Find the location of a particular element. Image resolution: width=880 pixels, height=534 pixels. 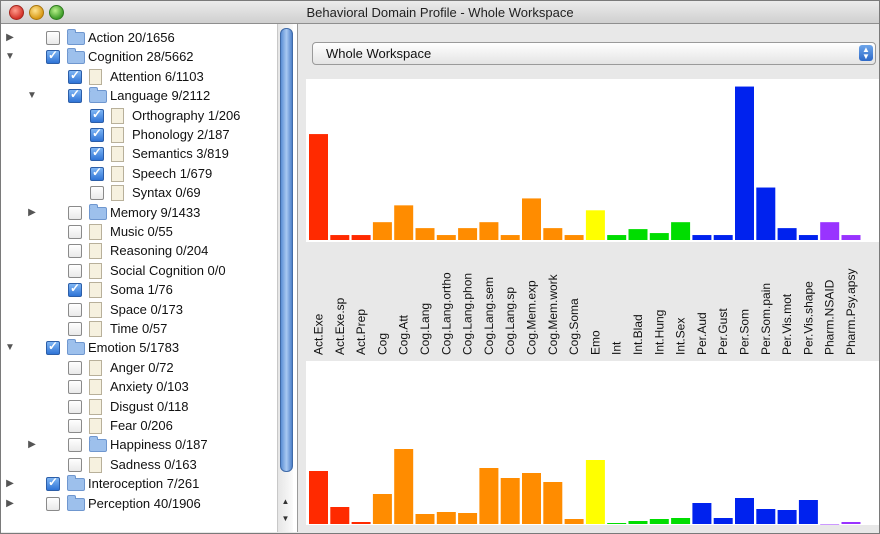

bottom-bar-per-vis-mot is located at coordinates (787, 517).